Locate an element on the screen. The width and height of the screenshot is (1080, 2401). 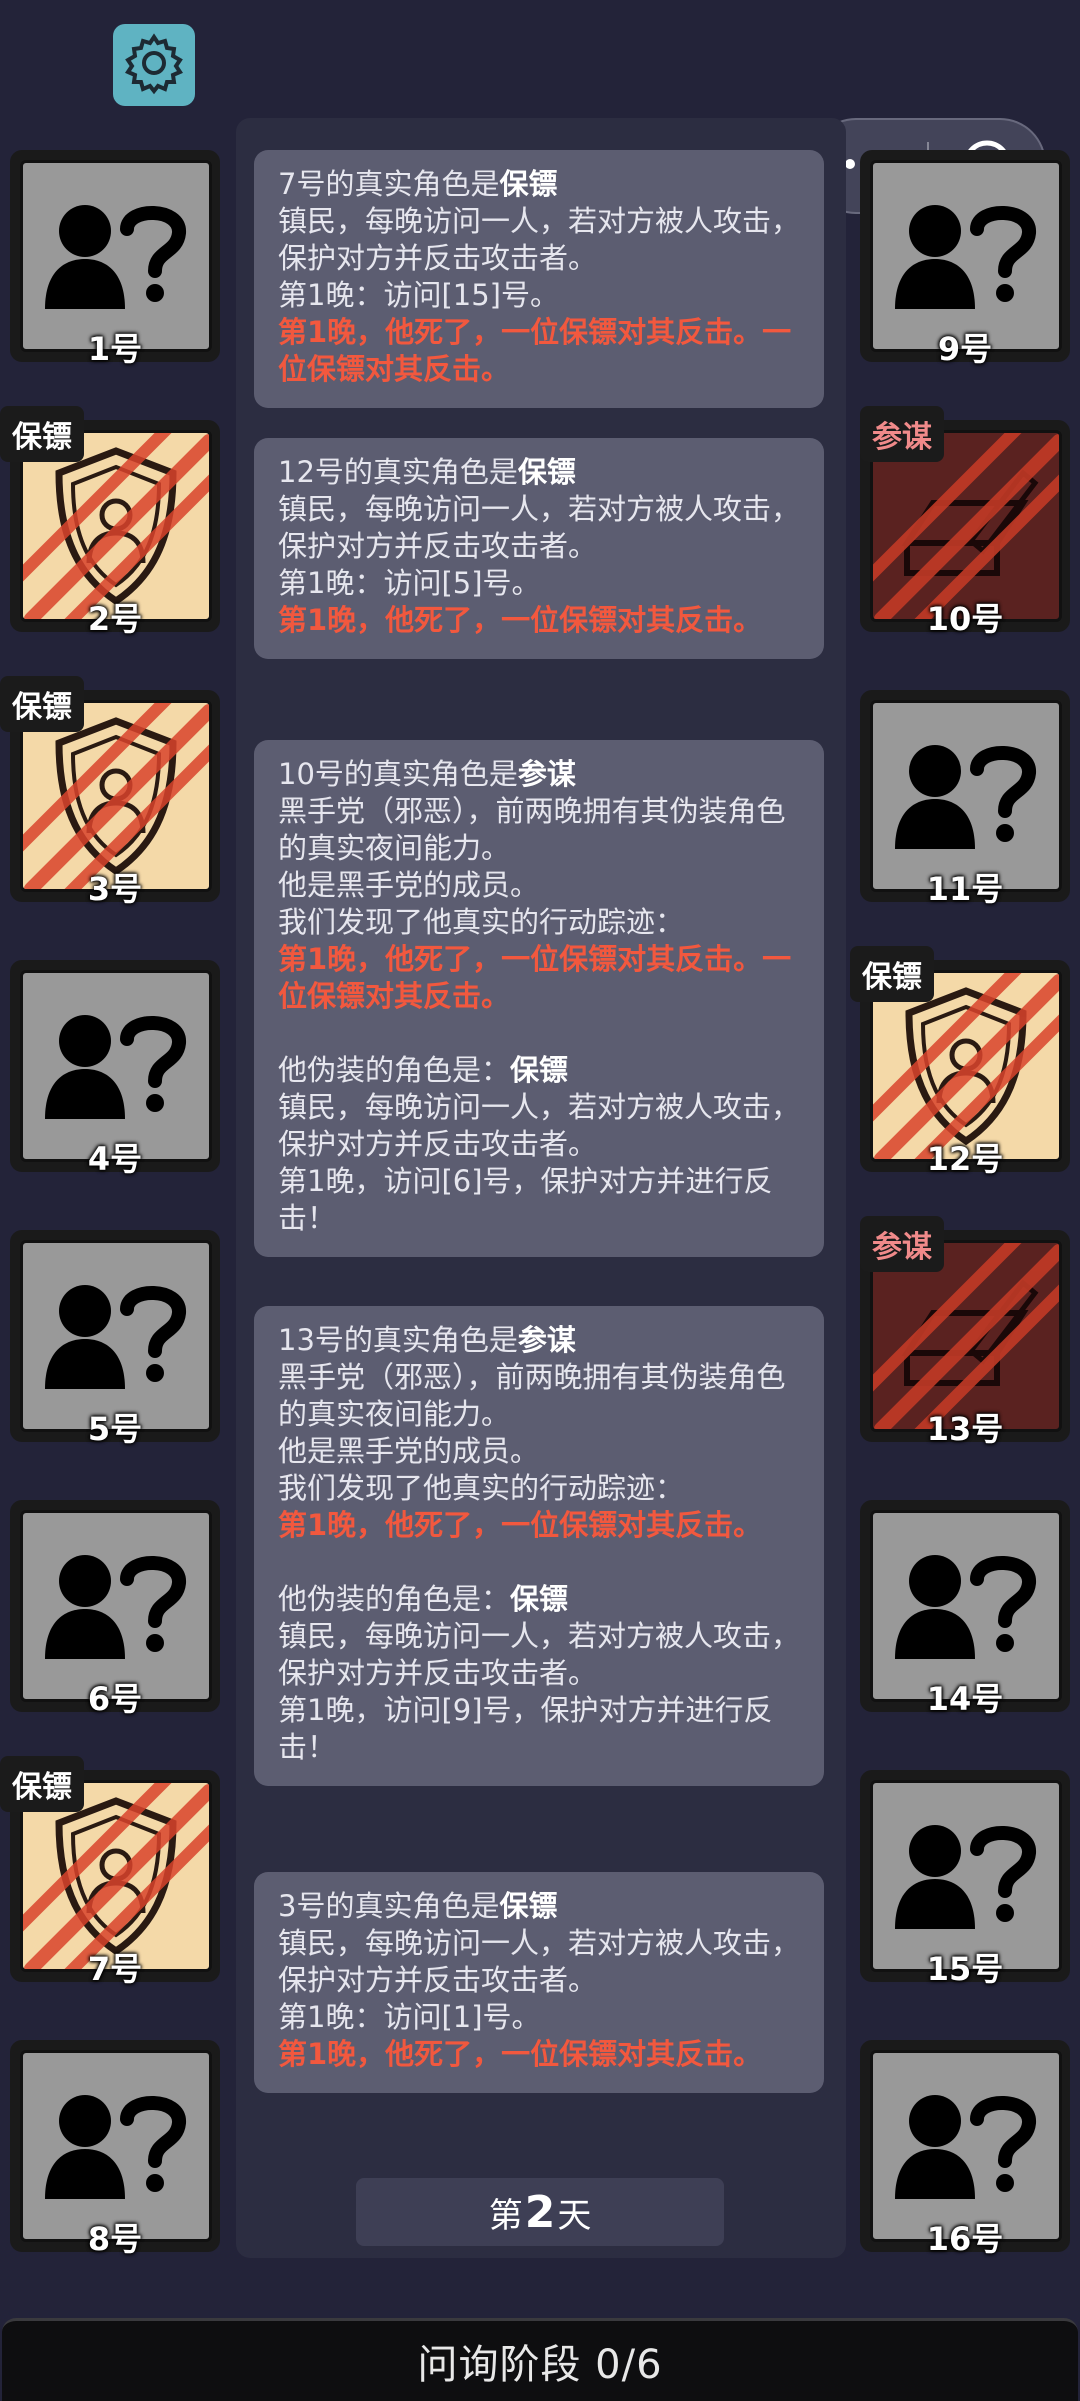
entry-text: 第1晚，访问[6]号，保护对方并进行反击！ is located at coordinates (539, 1200).